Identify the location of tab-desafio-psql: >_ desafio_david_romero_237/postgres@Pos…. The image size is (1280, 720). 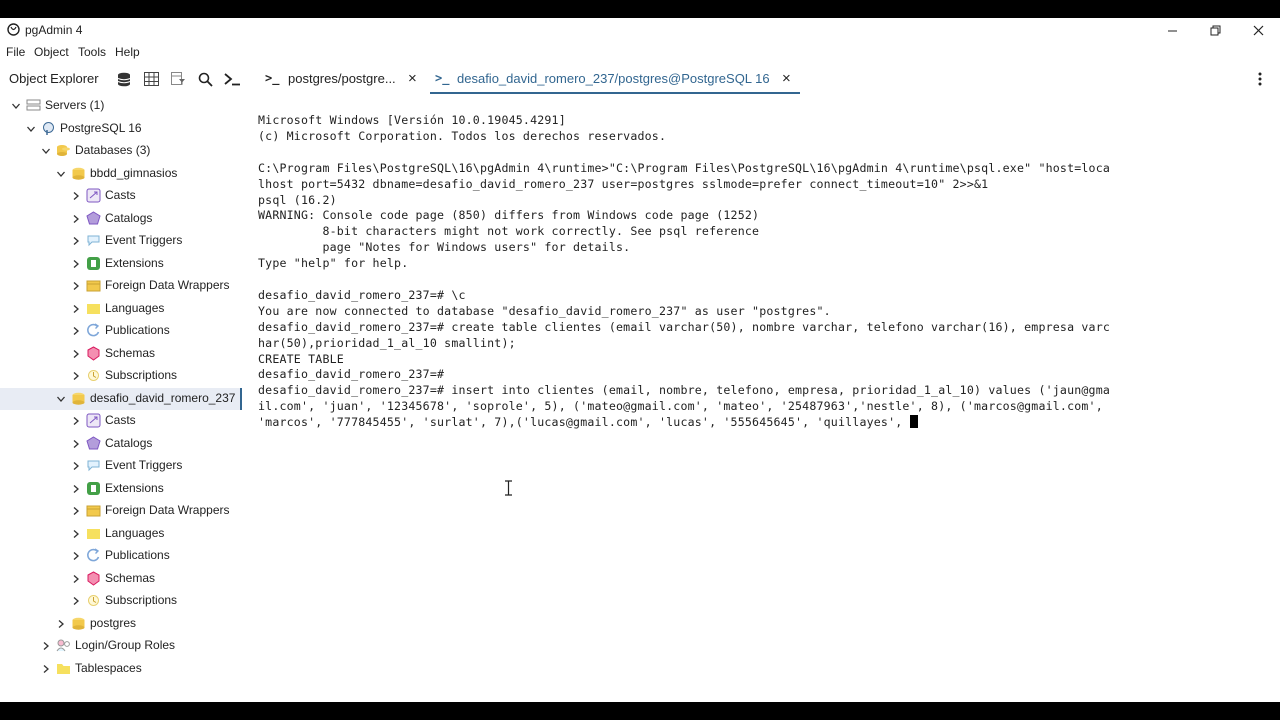
(615, 79).